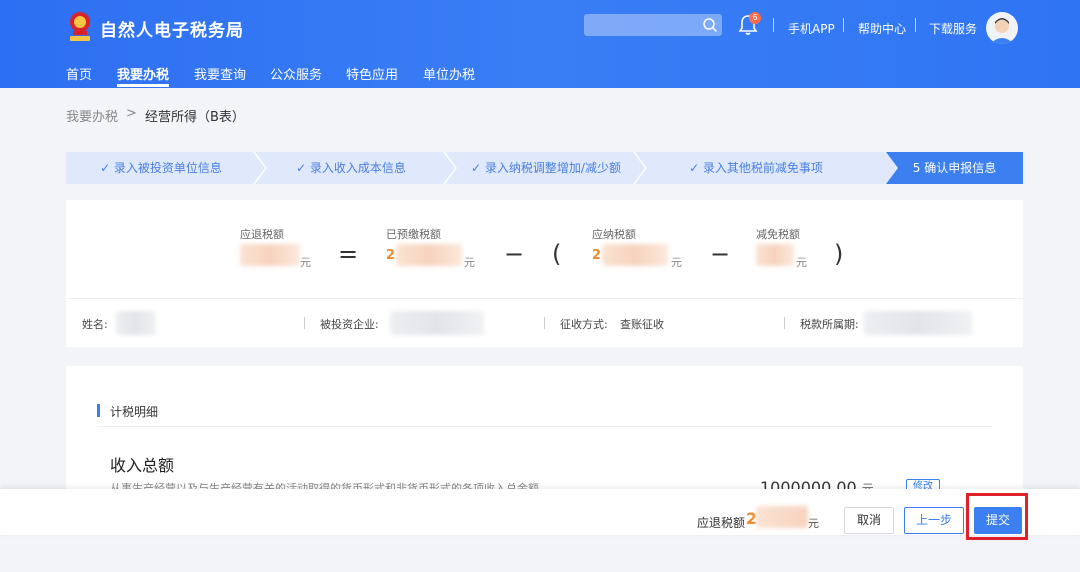  What do you see at coordinates (270, 255) in the screenshot?
I see `refund-value-masked` at bounding box center [270, 255].